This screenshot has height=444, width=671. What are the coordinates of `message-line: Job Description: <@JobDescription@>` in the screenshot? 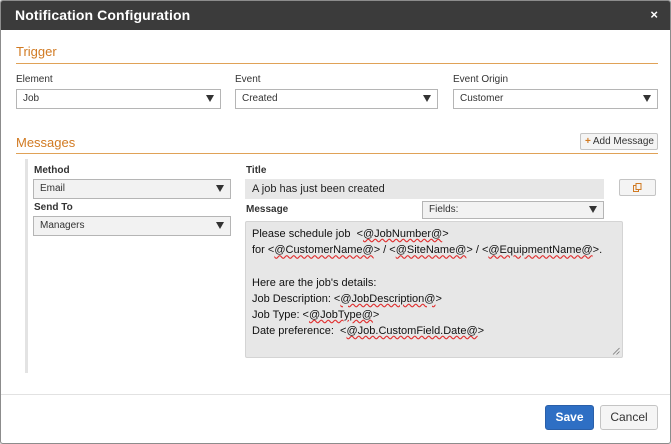 It's located at (434, 299).